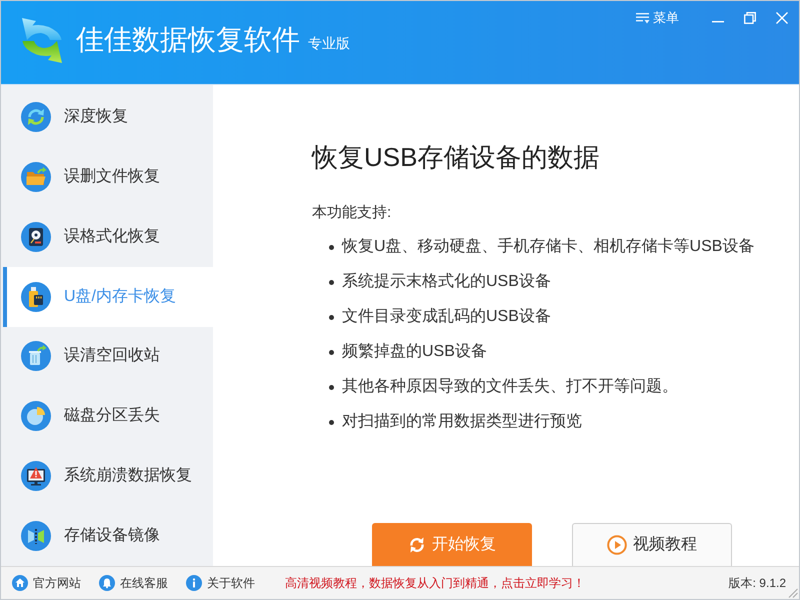  Describe the element at coordinates (718, 22) in the screenshot. I see `minimize-icon` at that location.